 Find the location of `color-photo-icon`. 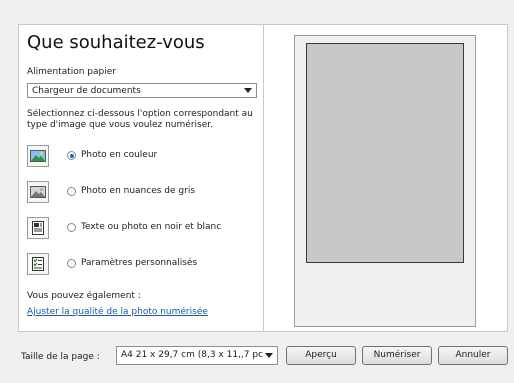

color-photo-icon is located at coordinates (38, 156).